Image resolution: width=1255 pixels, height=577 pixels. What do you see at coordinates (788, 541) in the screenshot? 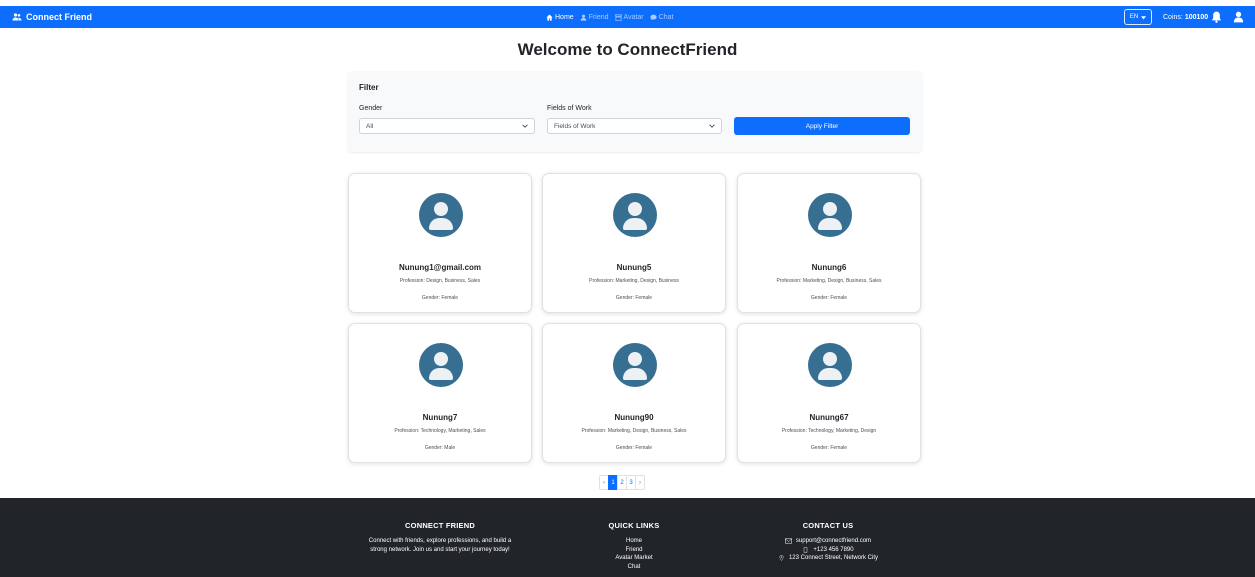
I see `envelope-icon` at bounding box center [788, 541].